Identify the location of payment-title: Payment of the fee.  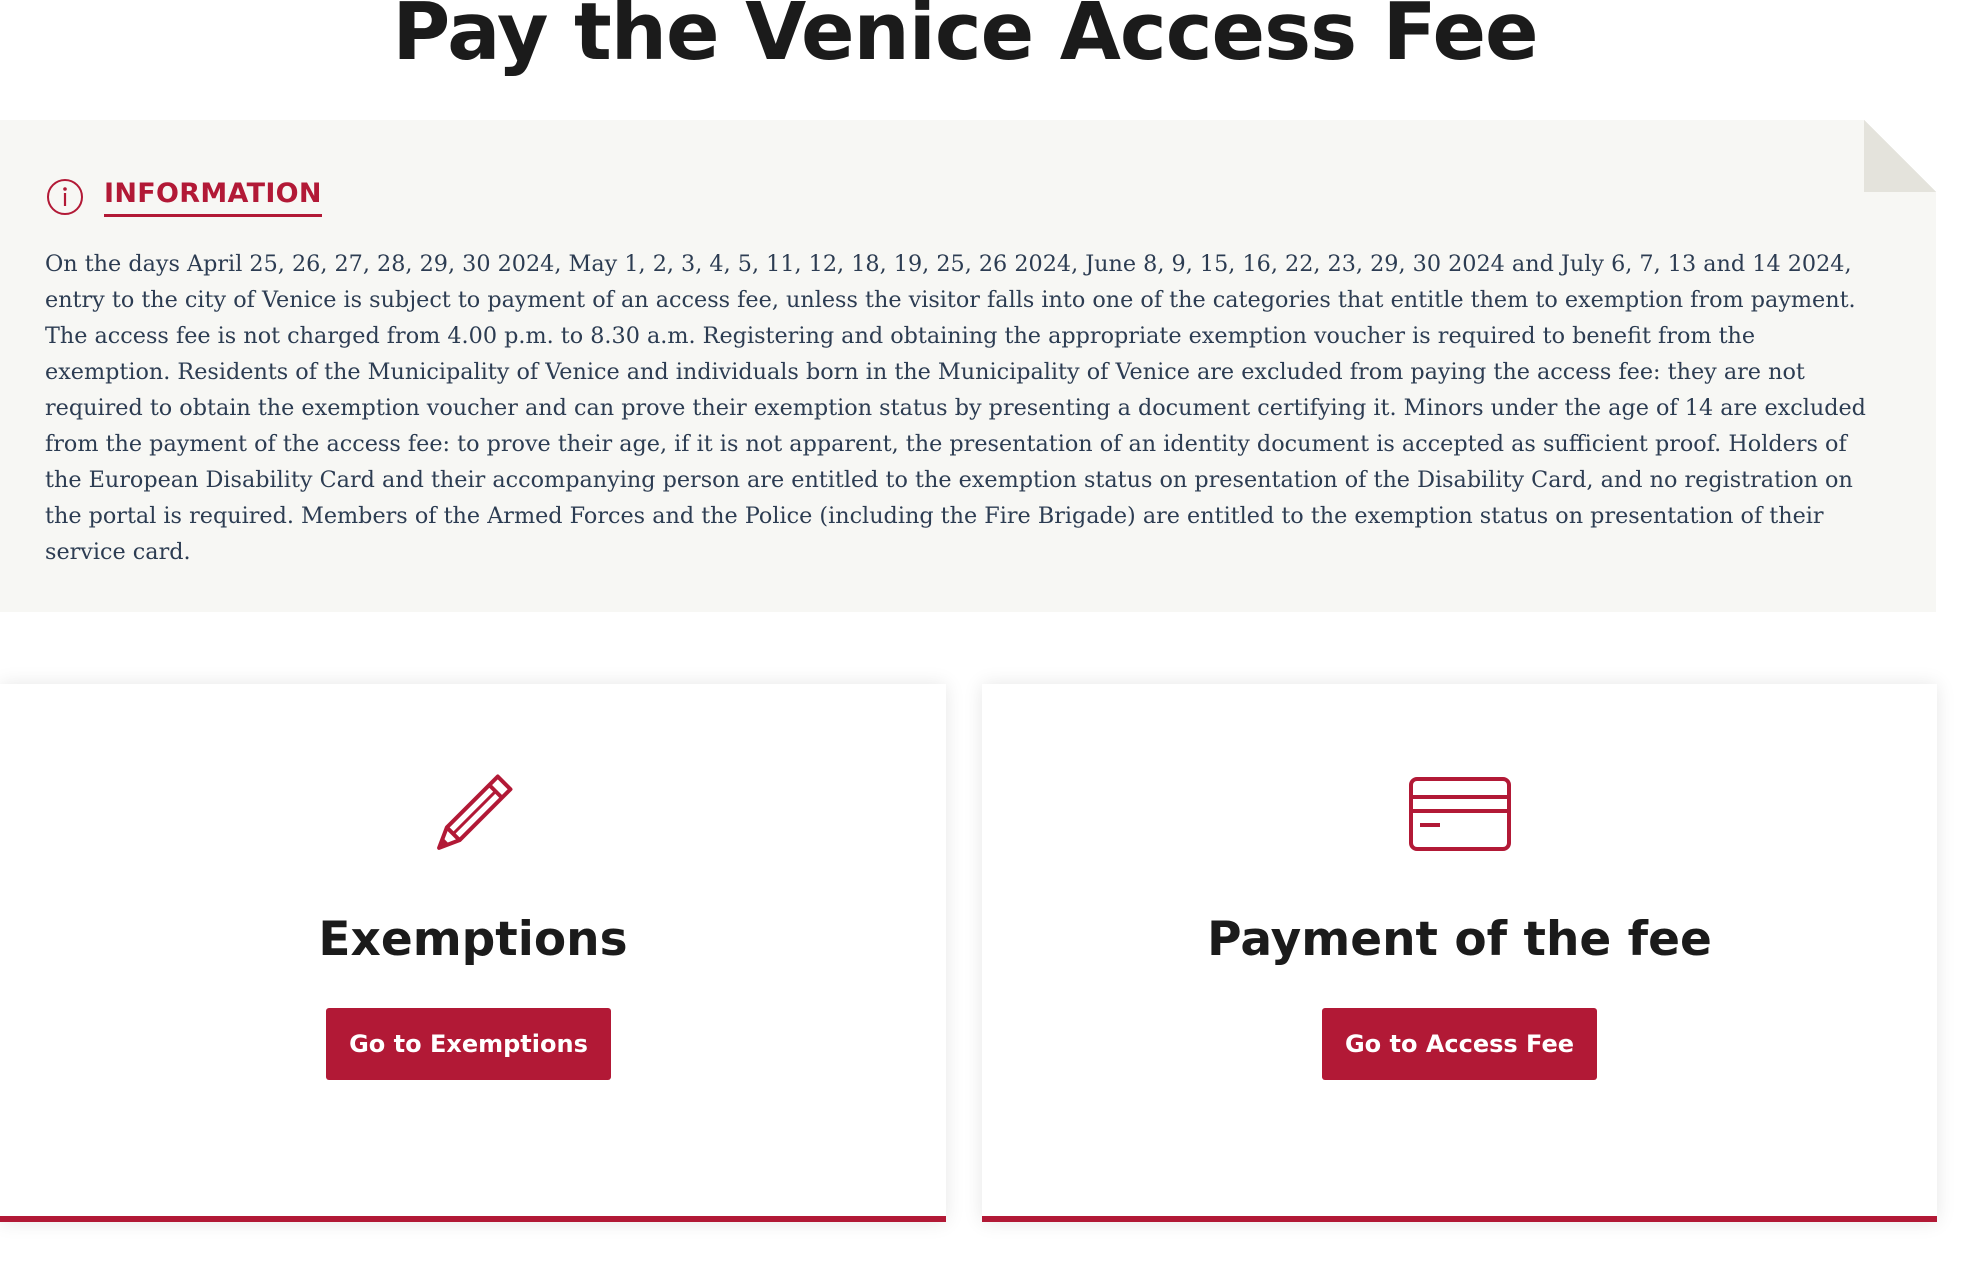
(1459, 939).